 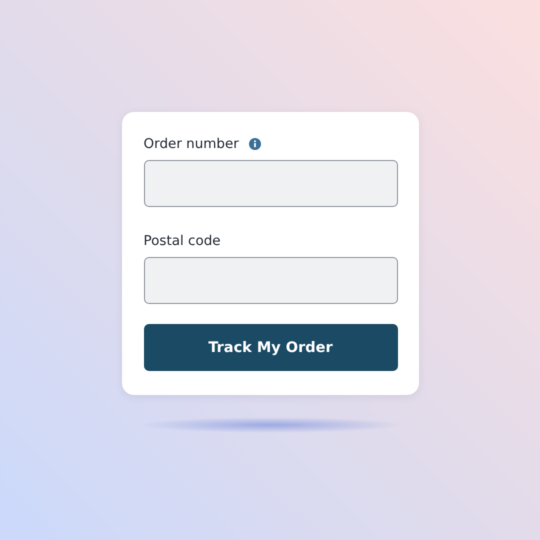 I want to click on field-label: Postal code, so click(x=182, y=241).